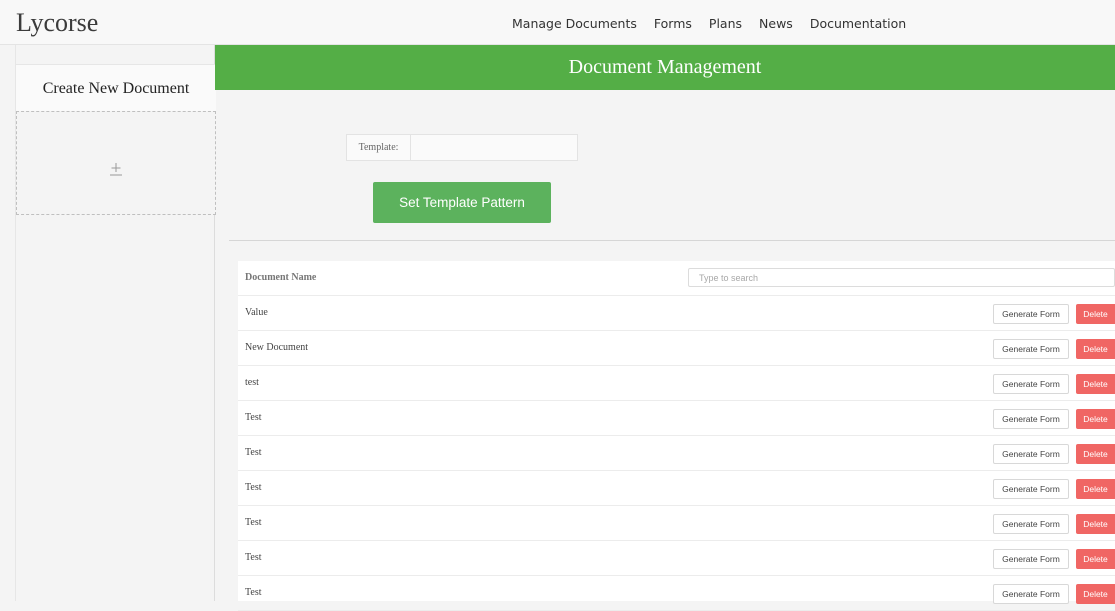 The width and height of the screenshot is (1115, 611). Describe the element at coordinates (676, 278) in the screenshot. I see `table-header: Document Name` at that location.